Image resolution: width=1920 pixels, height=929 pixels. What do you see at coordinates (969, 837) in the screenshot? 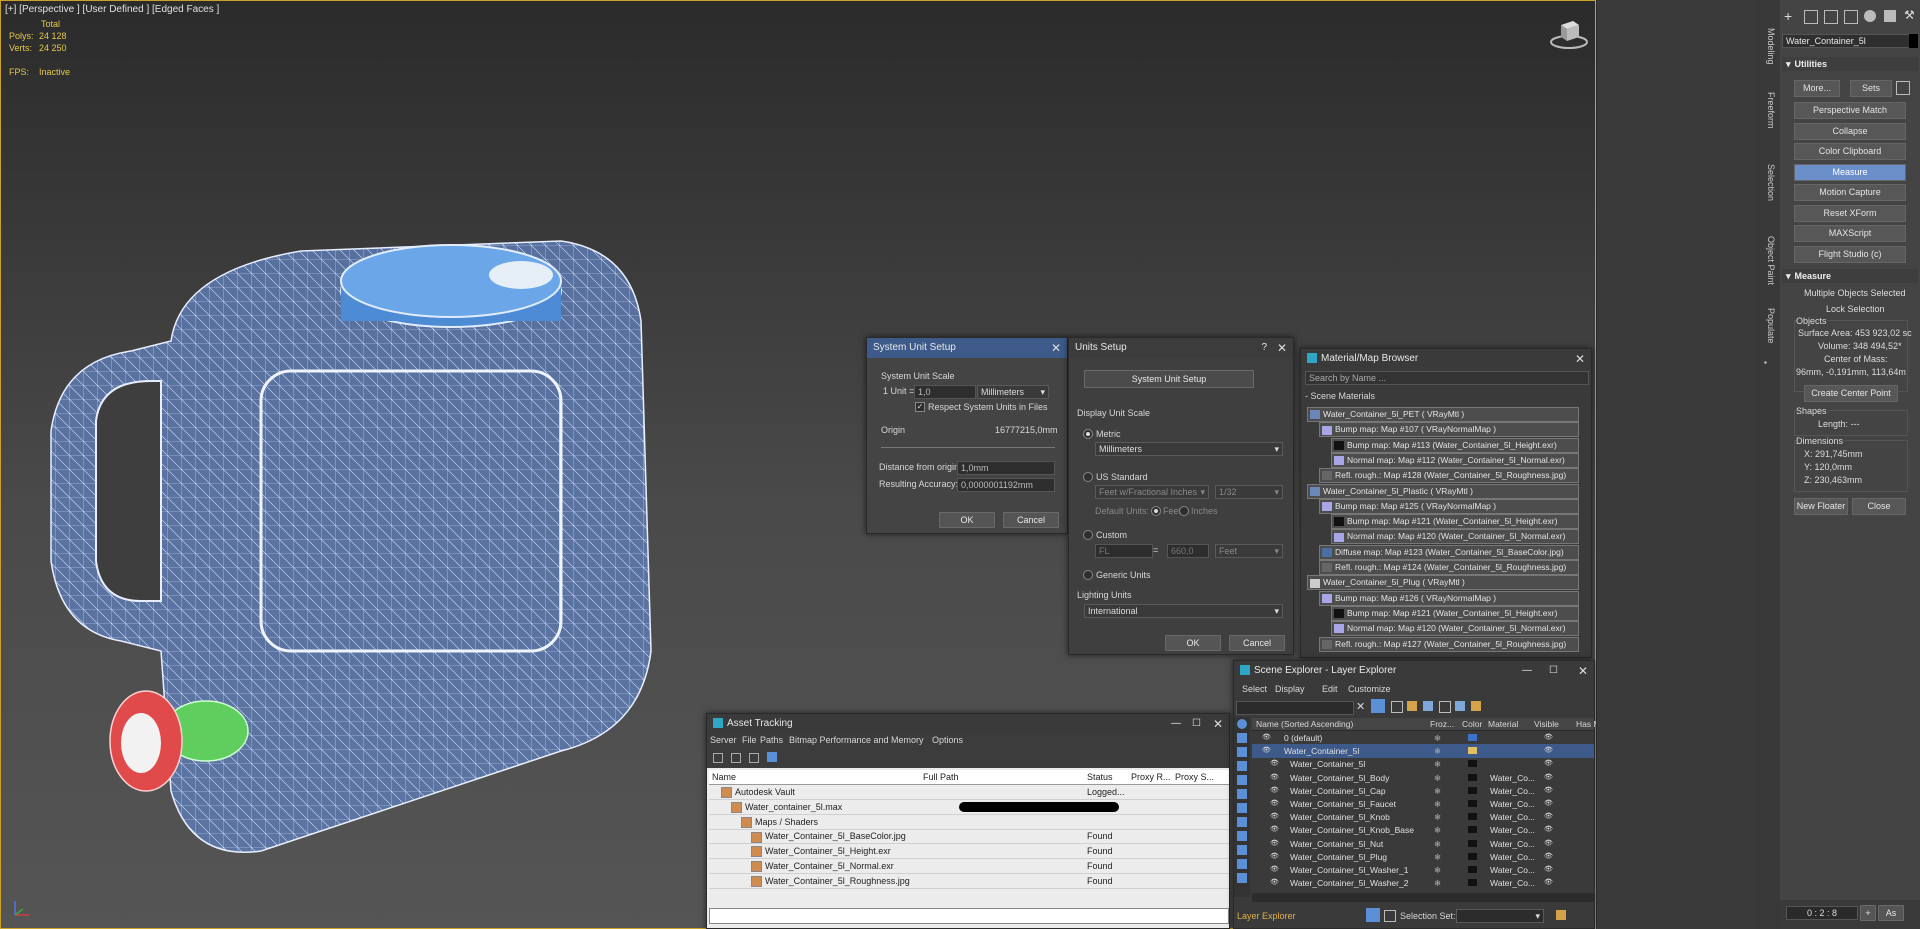
I see `asset-row: Water_Container_5l_BaseColor.jpg Found` at bounding box center [969, 837].